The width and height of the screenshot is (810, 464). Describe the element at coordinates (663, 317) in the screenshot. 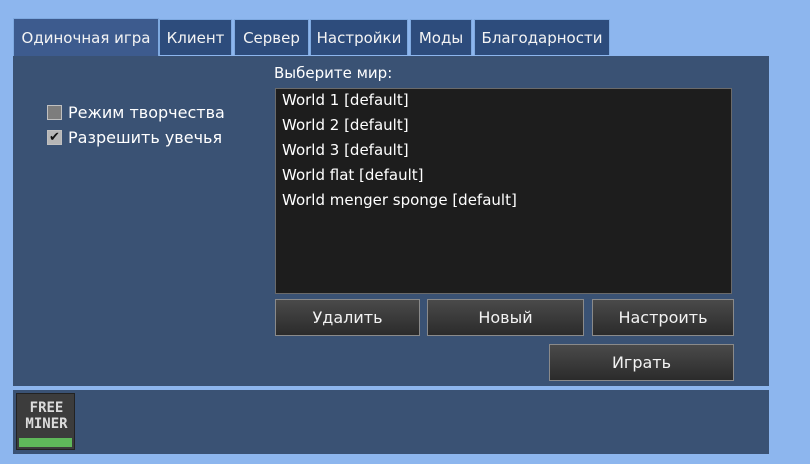

I see `configure-button: Настроить` at that location.